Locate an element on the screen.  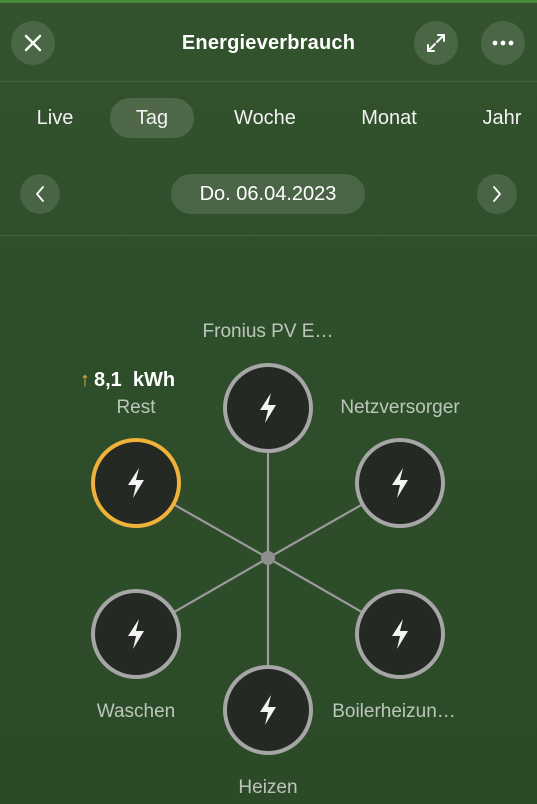
rest-kwh-text: 8,1 kWh is located at coordinates (135, 380).